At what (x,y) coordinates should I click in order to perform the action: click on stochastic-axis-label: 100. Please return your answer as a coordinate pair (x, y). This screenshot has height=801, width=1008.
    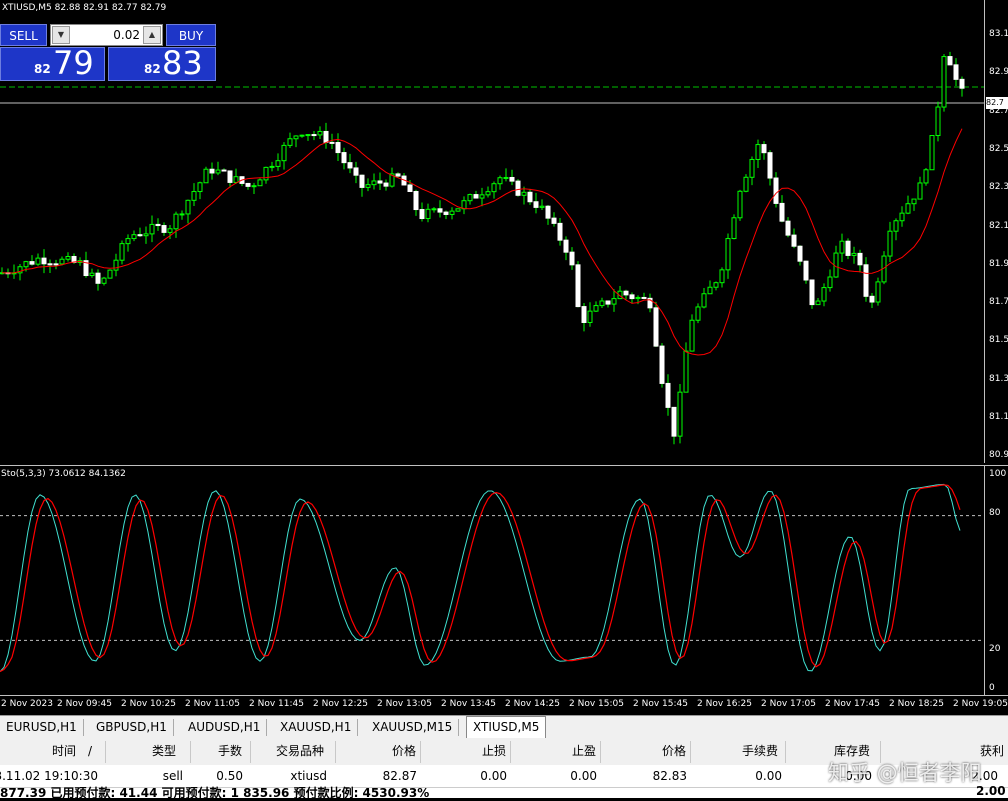
    Looking at the image, I should click on (998, 474).